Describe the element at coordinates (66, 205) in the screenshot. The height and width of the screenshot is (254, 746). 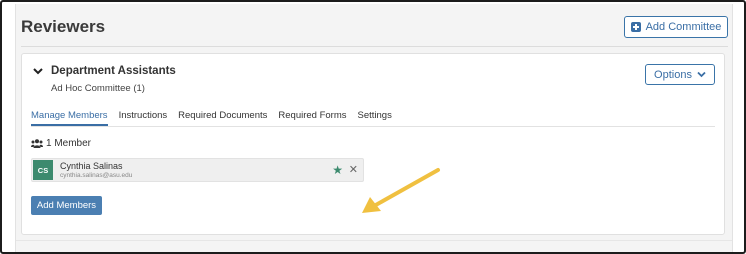
I see `add-members-button: Add Members` at that location.